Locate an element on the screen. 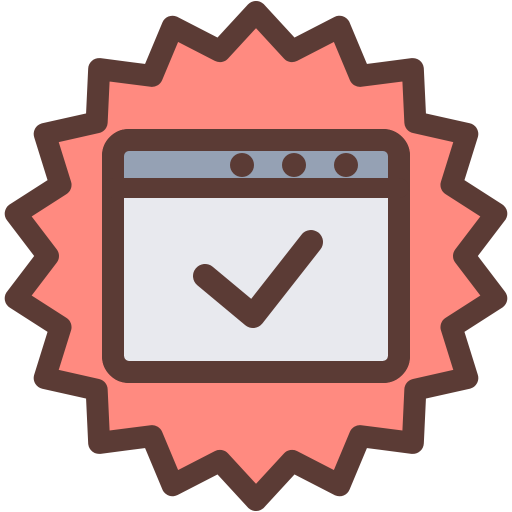 This screenshot has width=512, height=512. window-control-dots is located at coordinates (294, 165).